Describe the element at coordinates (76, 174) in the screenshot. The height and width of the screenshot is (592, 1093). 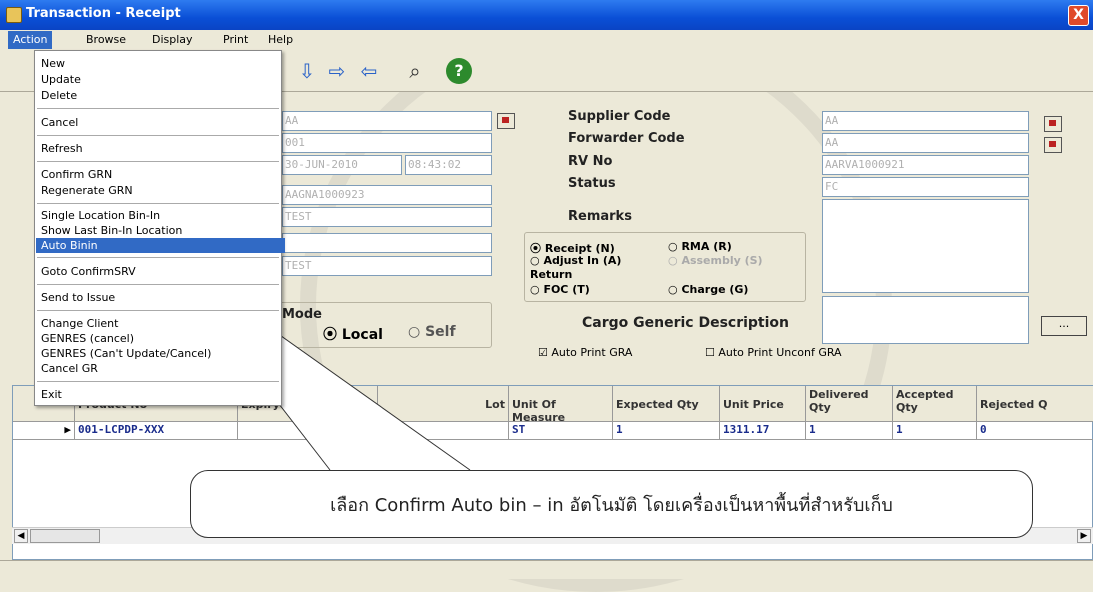
I see `menu-item-confirm-grn: Confirm GRN` at that location.